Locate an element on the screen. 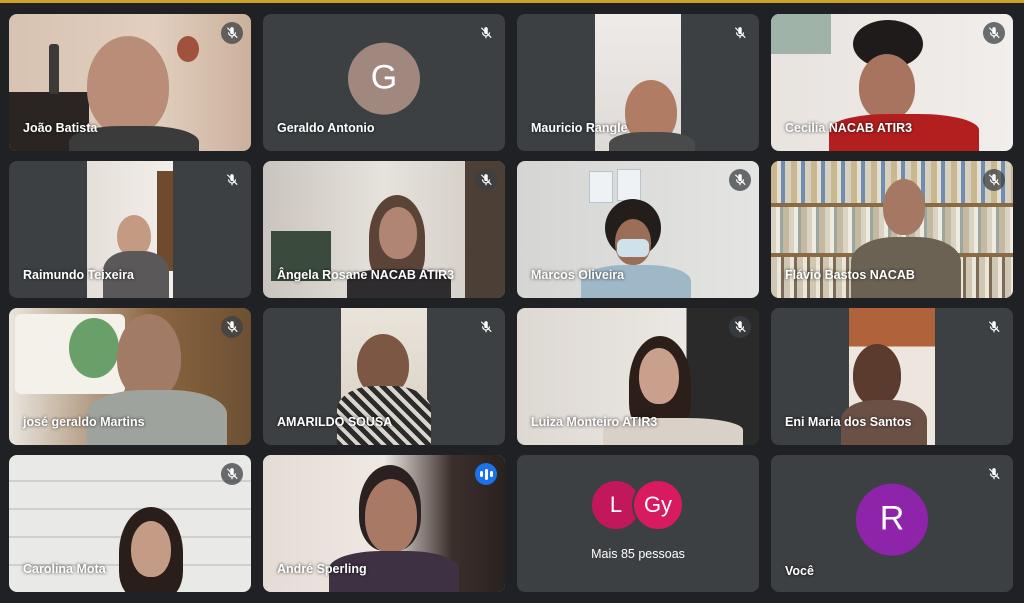  self-tile: R Você is located at coordinates (892, 523).